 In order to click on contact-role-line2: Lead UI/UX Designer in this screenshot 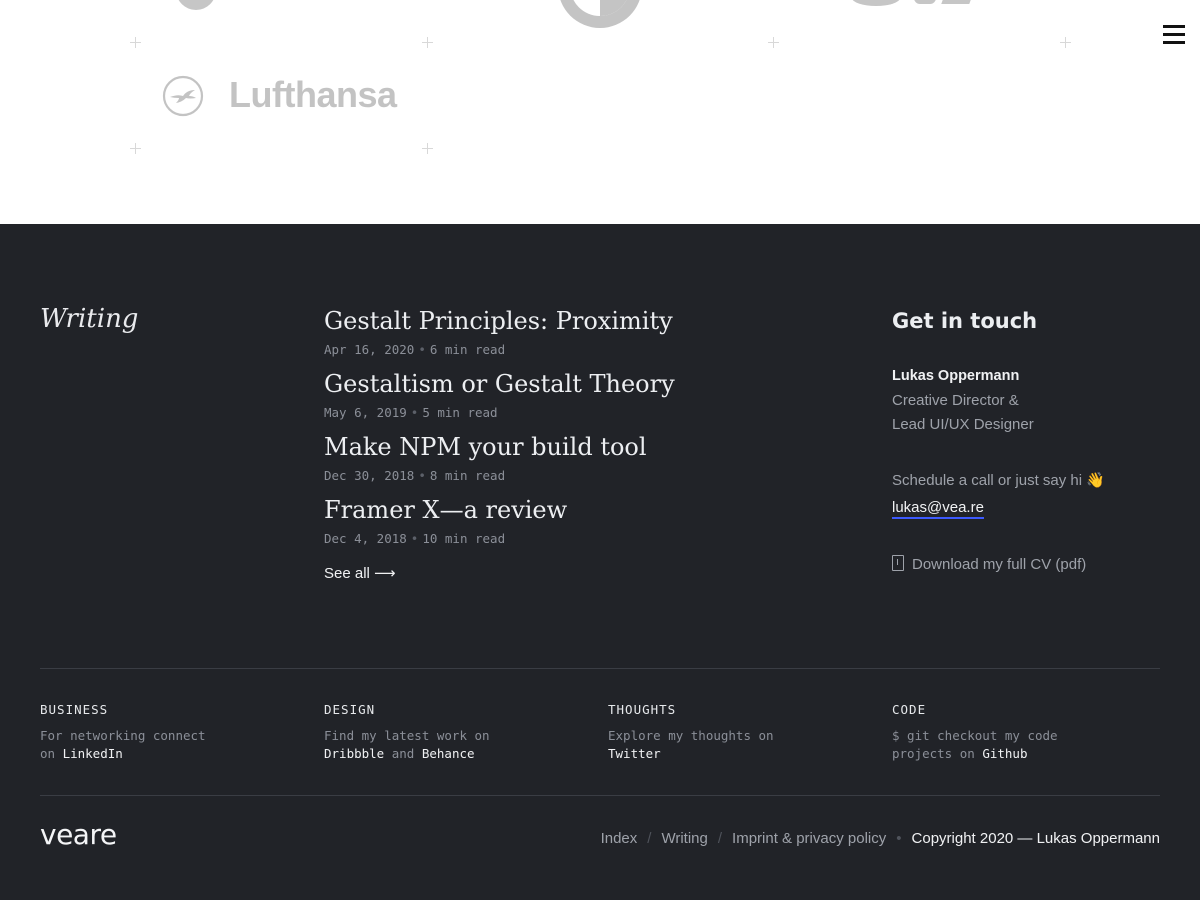, I will do `click(963, 424)`.